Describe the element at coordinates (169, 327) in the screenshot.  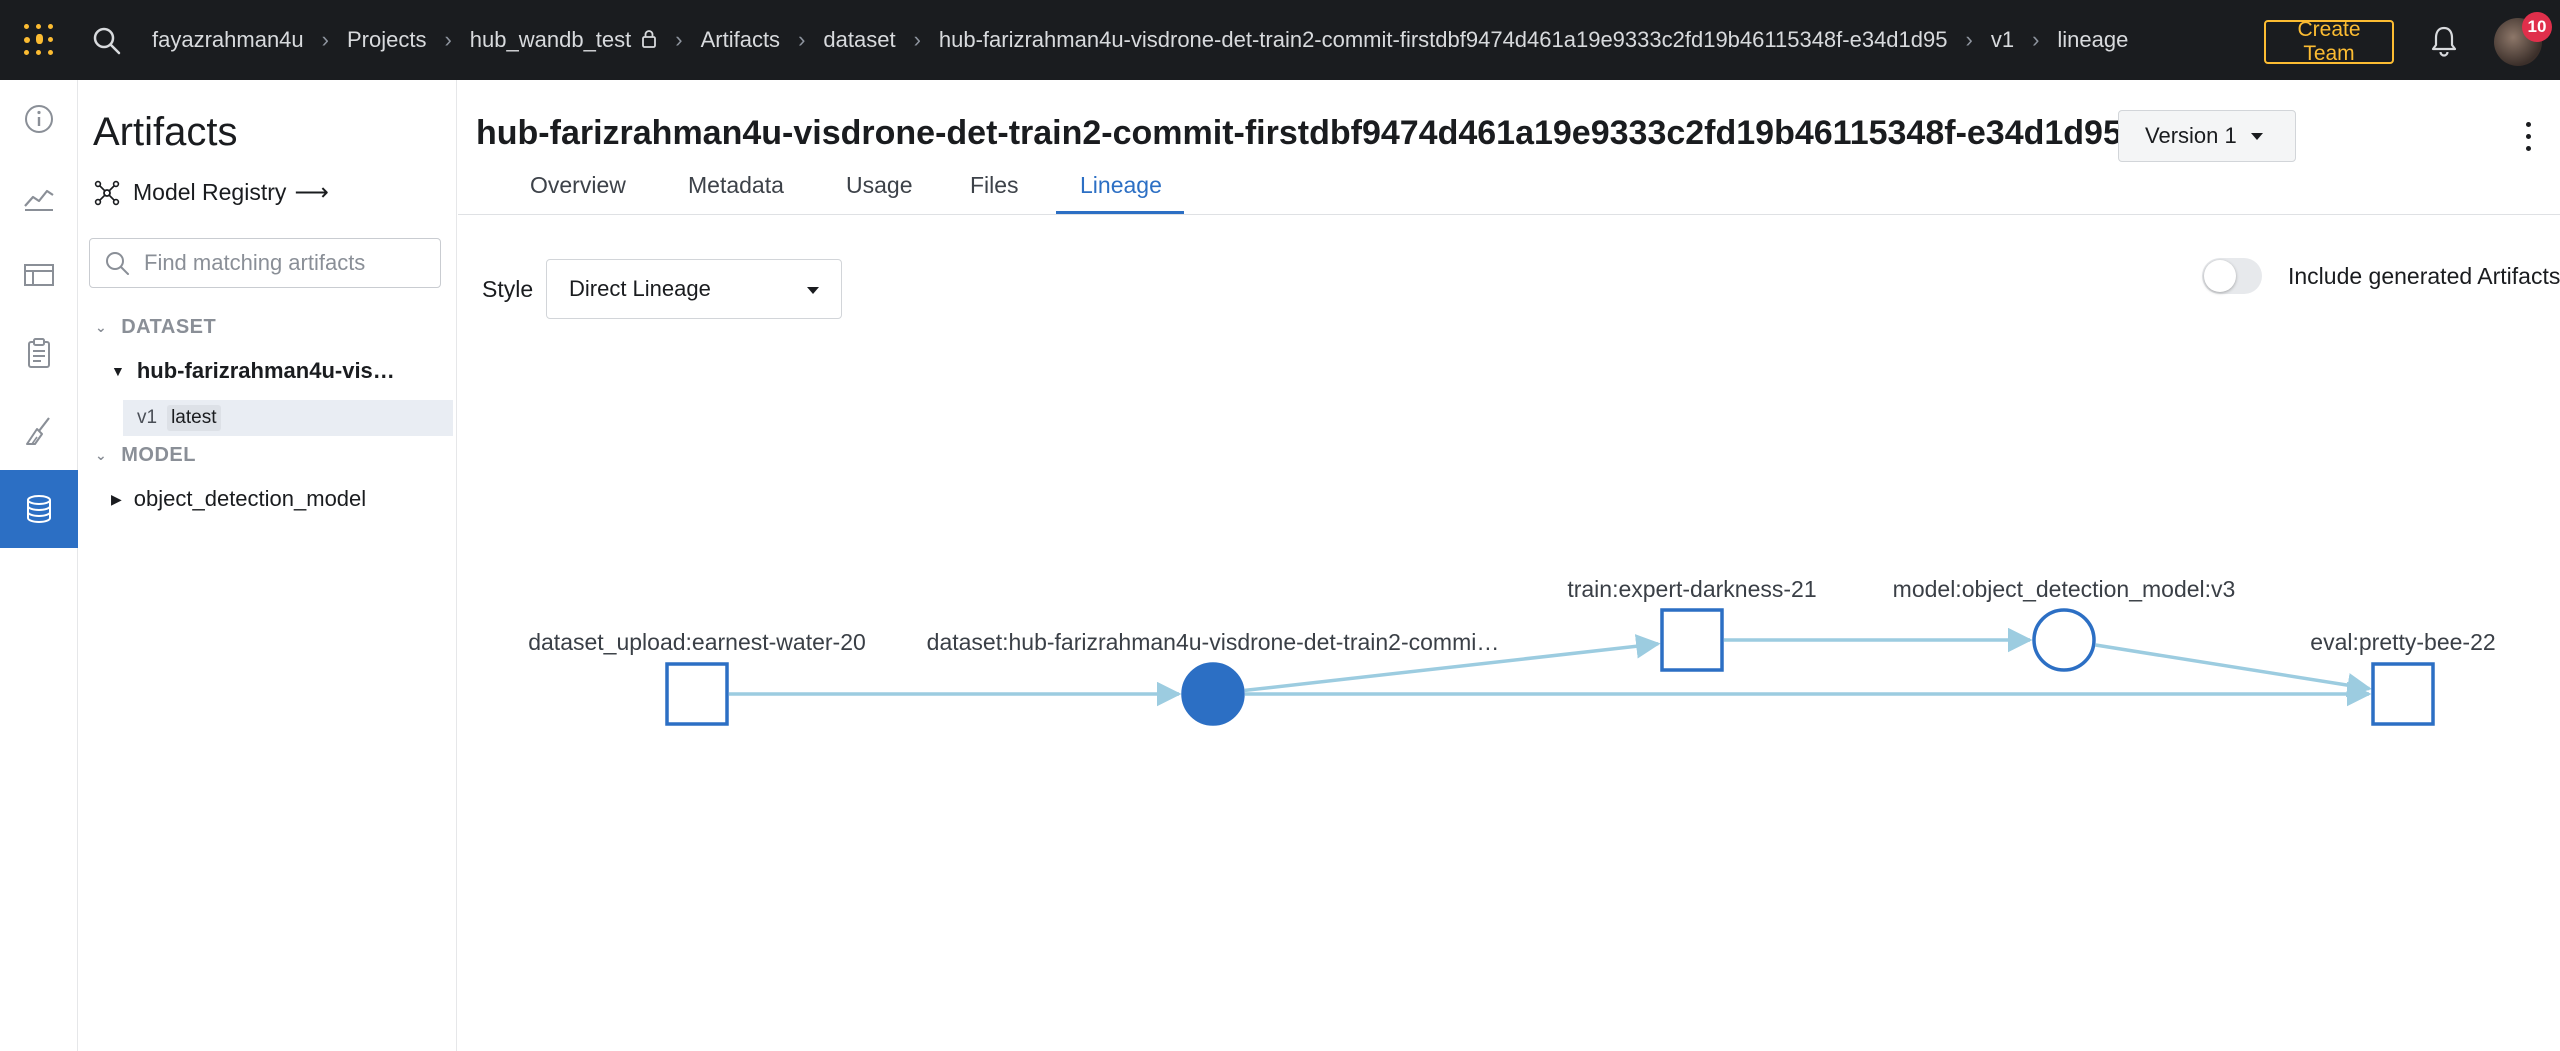
I see `group-dataset-label: DATASET` at that location.